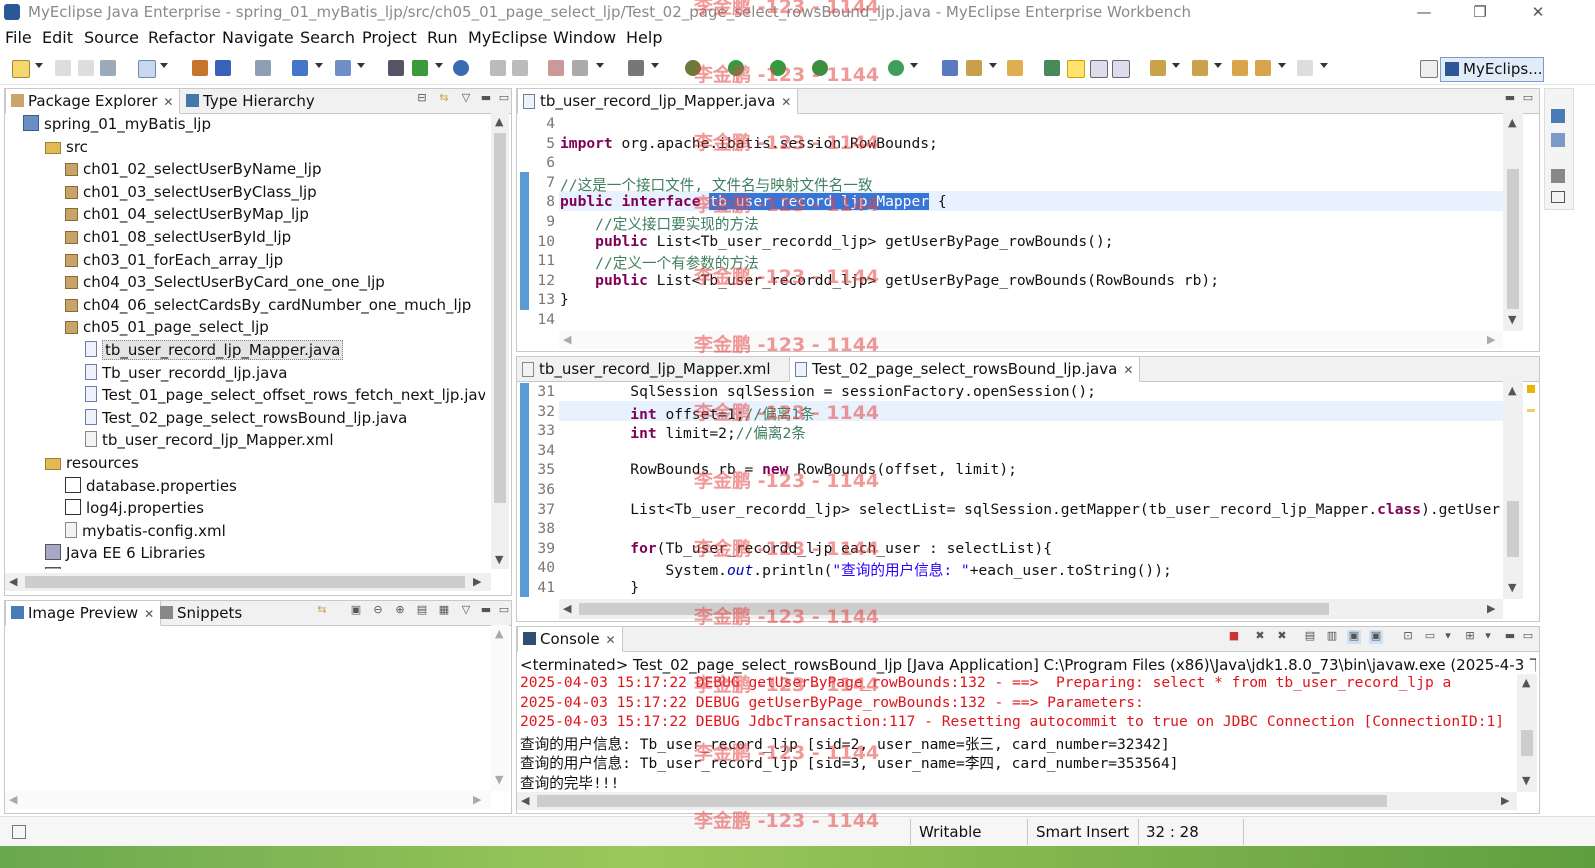 Image resolution: width=1595 pixels, height=868 pixels. What do you see at coordinates (1448, 637) in the screenshot?
I see `display-dropdown-icon: ▾` at bounding box center [1448, 637].